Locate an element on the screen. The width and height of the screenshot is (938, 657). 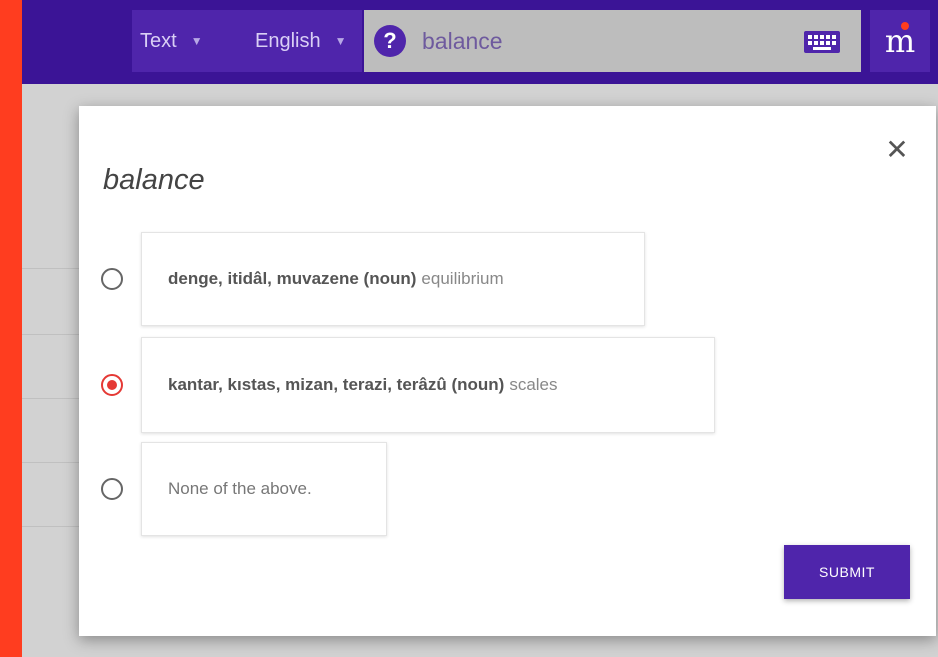
submit-button: SUBMIT is located at coordinates (847, 572).